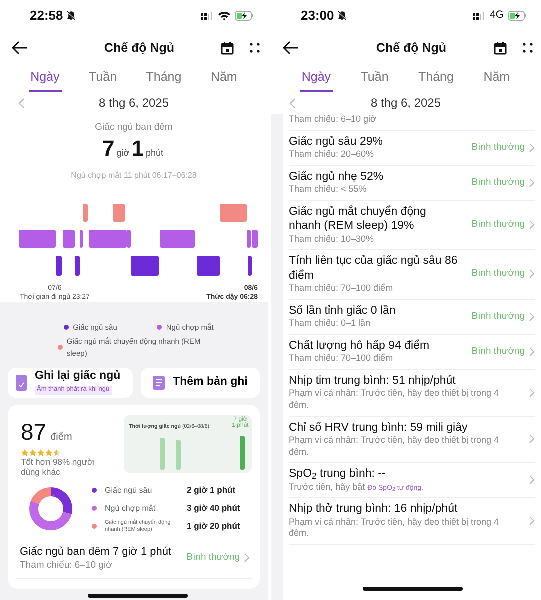 This screenshot has height=600, width=541. Describe the element at coordinates (134, 127) in the screenshot. I see `summary-label: Giấc ngủ ban đêm` at that location.